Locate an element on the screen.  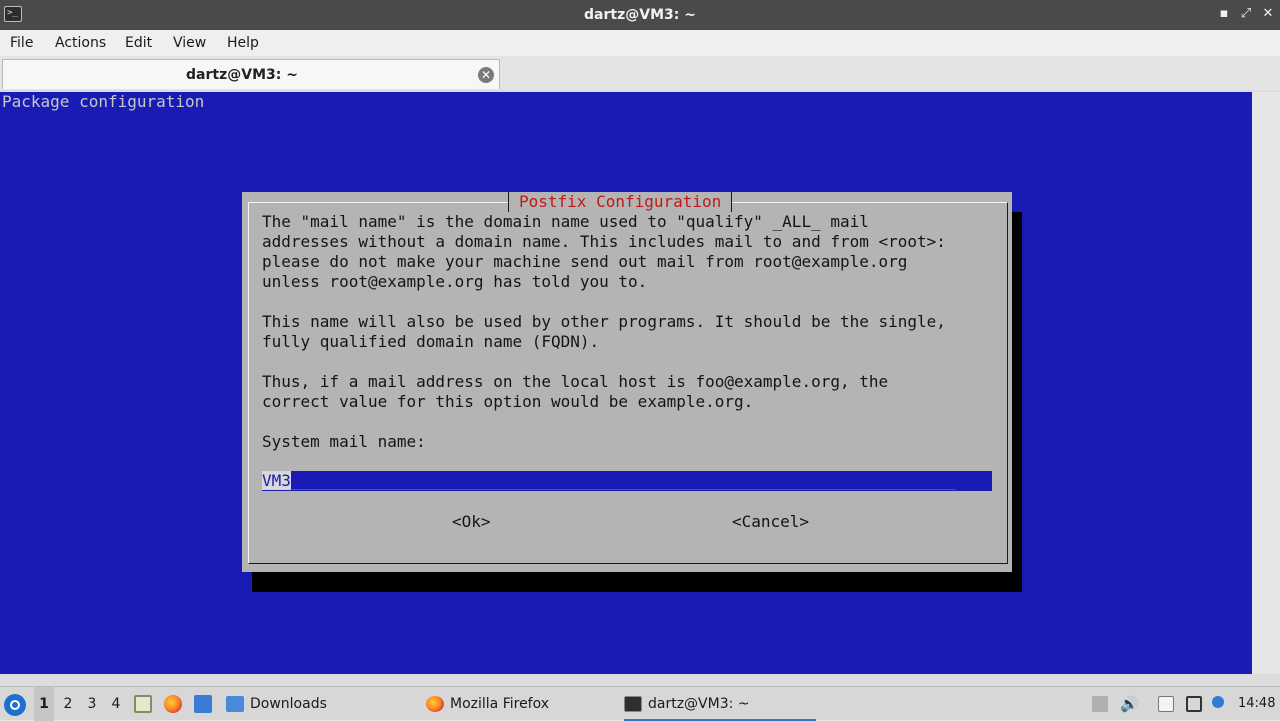
dialog-text-line: fully qualified domain name (FQDN). is located at coordinates (431, 341).